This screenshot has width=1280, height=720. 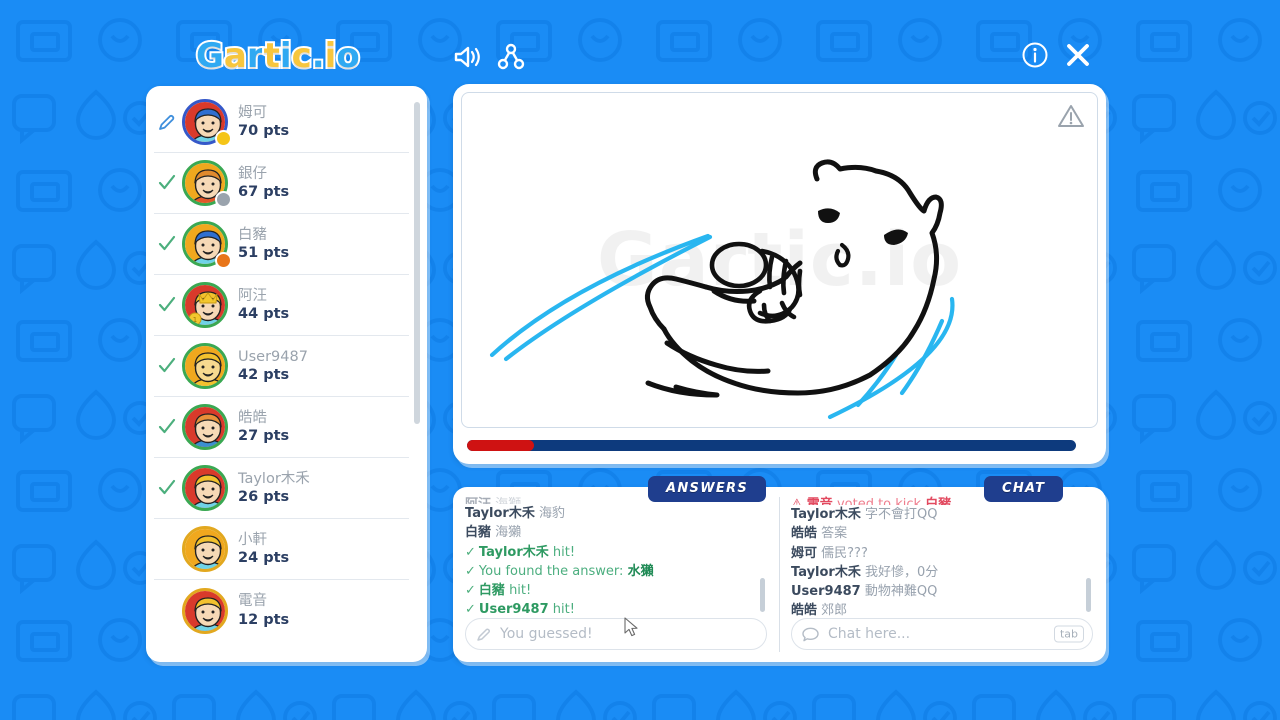 What do you see at coordinates (936, 533) in the screenshot?
I see `chat-message: 皓皓 答案` at bounding box center [936, 533].